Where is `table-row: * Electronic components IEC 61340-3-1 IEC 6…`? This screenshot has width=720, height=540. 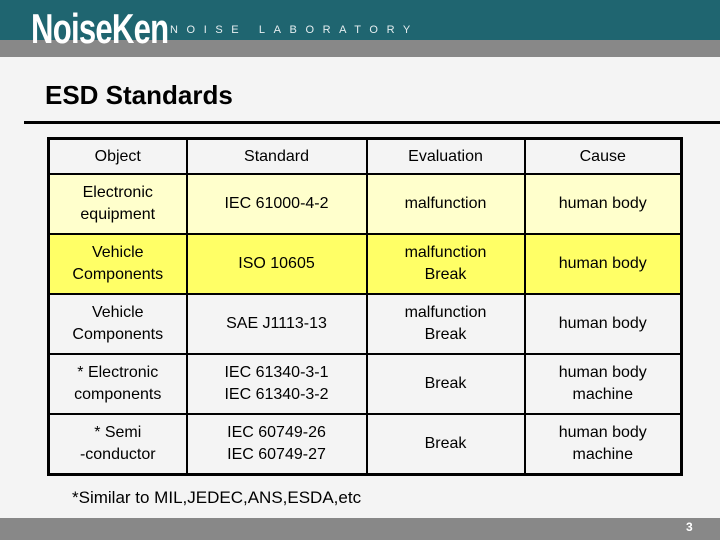
table-row: * Electronic components IEC 61340-3-1 IEC 6… is located at coordinates (365, 384).